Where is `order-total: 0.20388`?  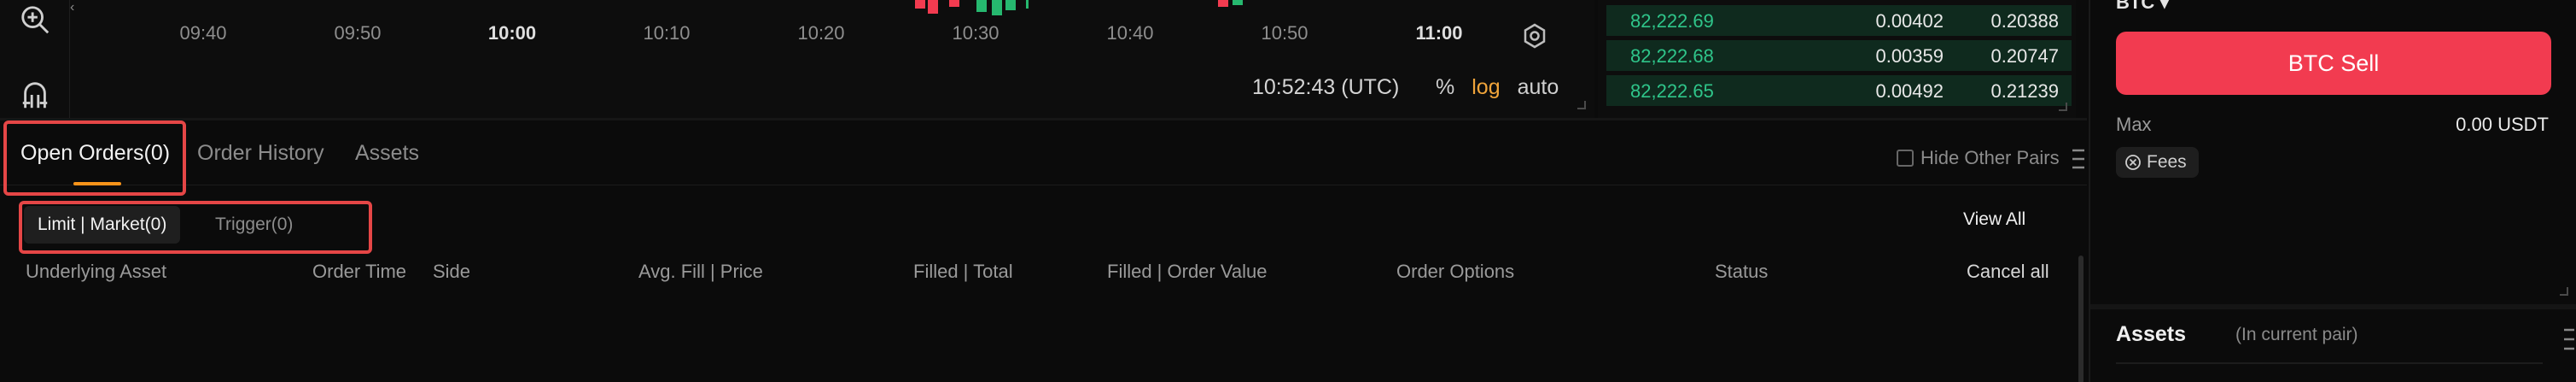 order-total: 0.20388 is located at coordinates (2024, 21).